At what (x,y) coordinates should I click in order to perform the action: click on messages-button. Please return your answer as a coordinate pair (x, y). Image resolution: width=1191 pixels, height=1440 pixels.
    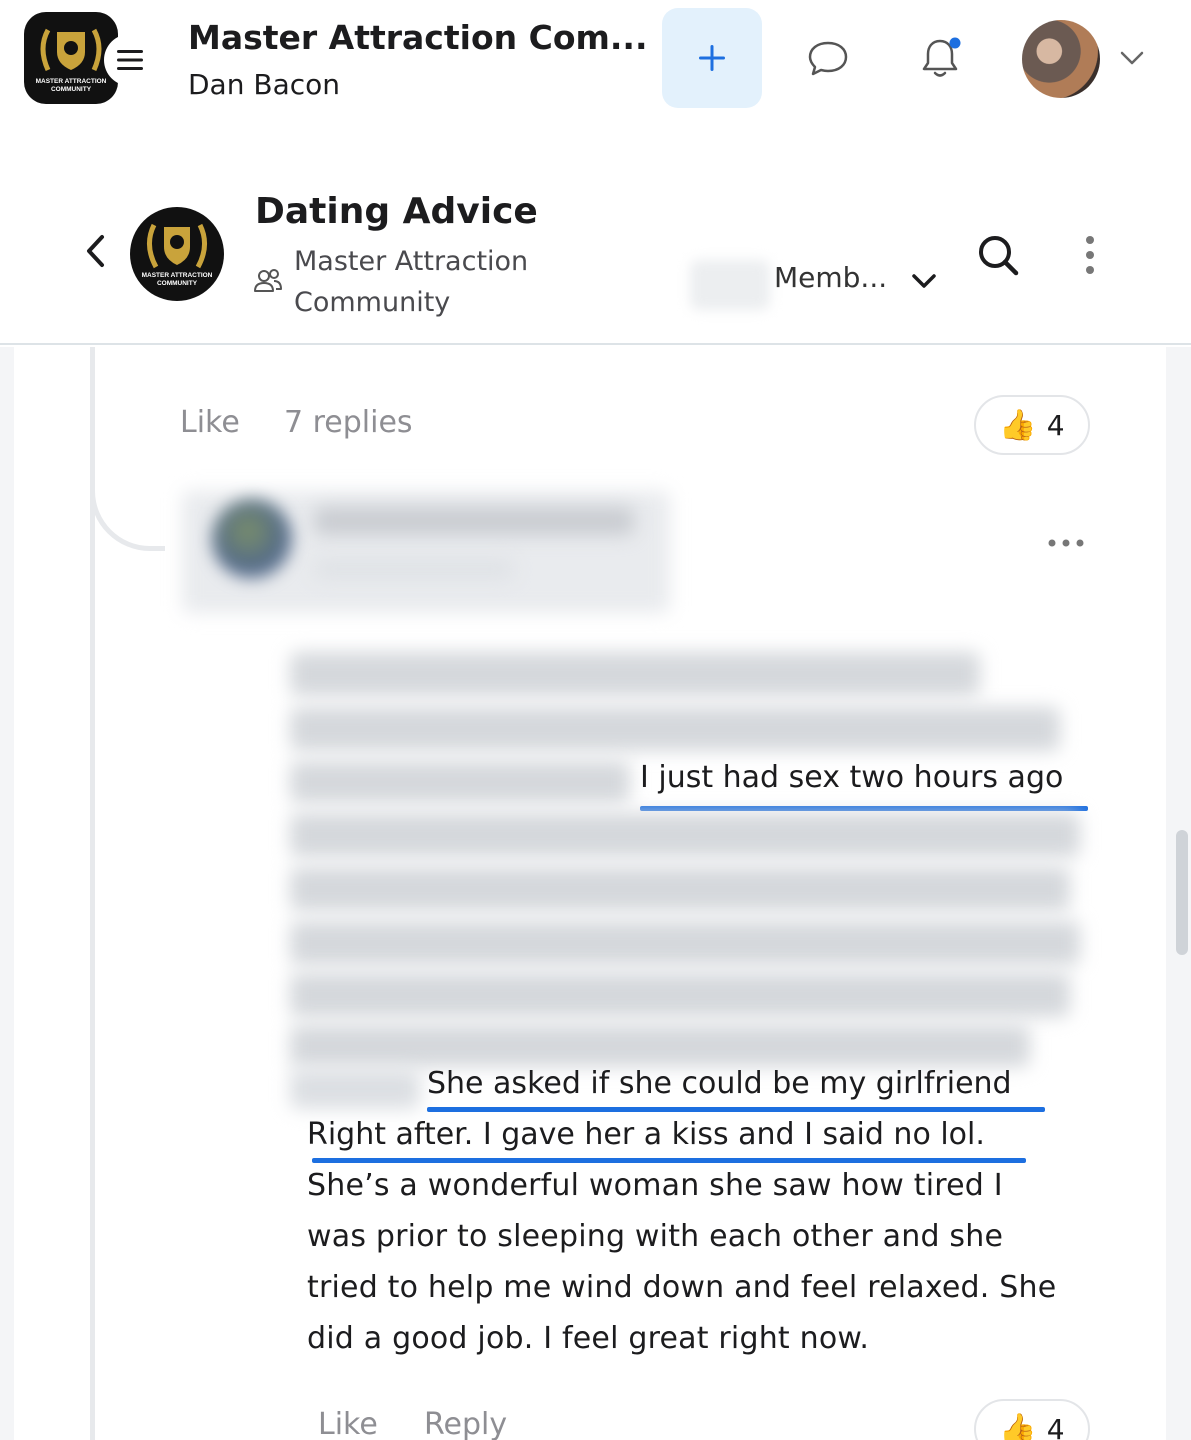
    Looking at the image, I should click on (828, 58).